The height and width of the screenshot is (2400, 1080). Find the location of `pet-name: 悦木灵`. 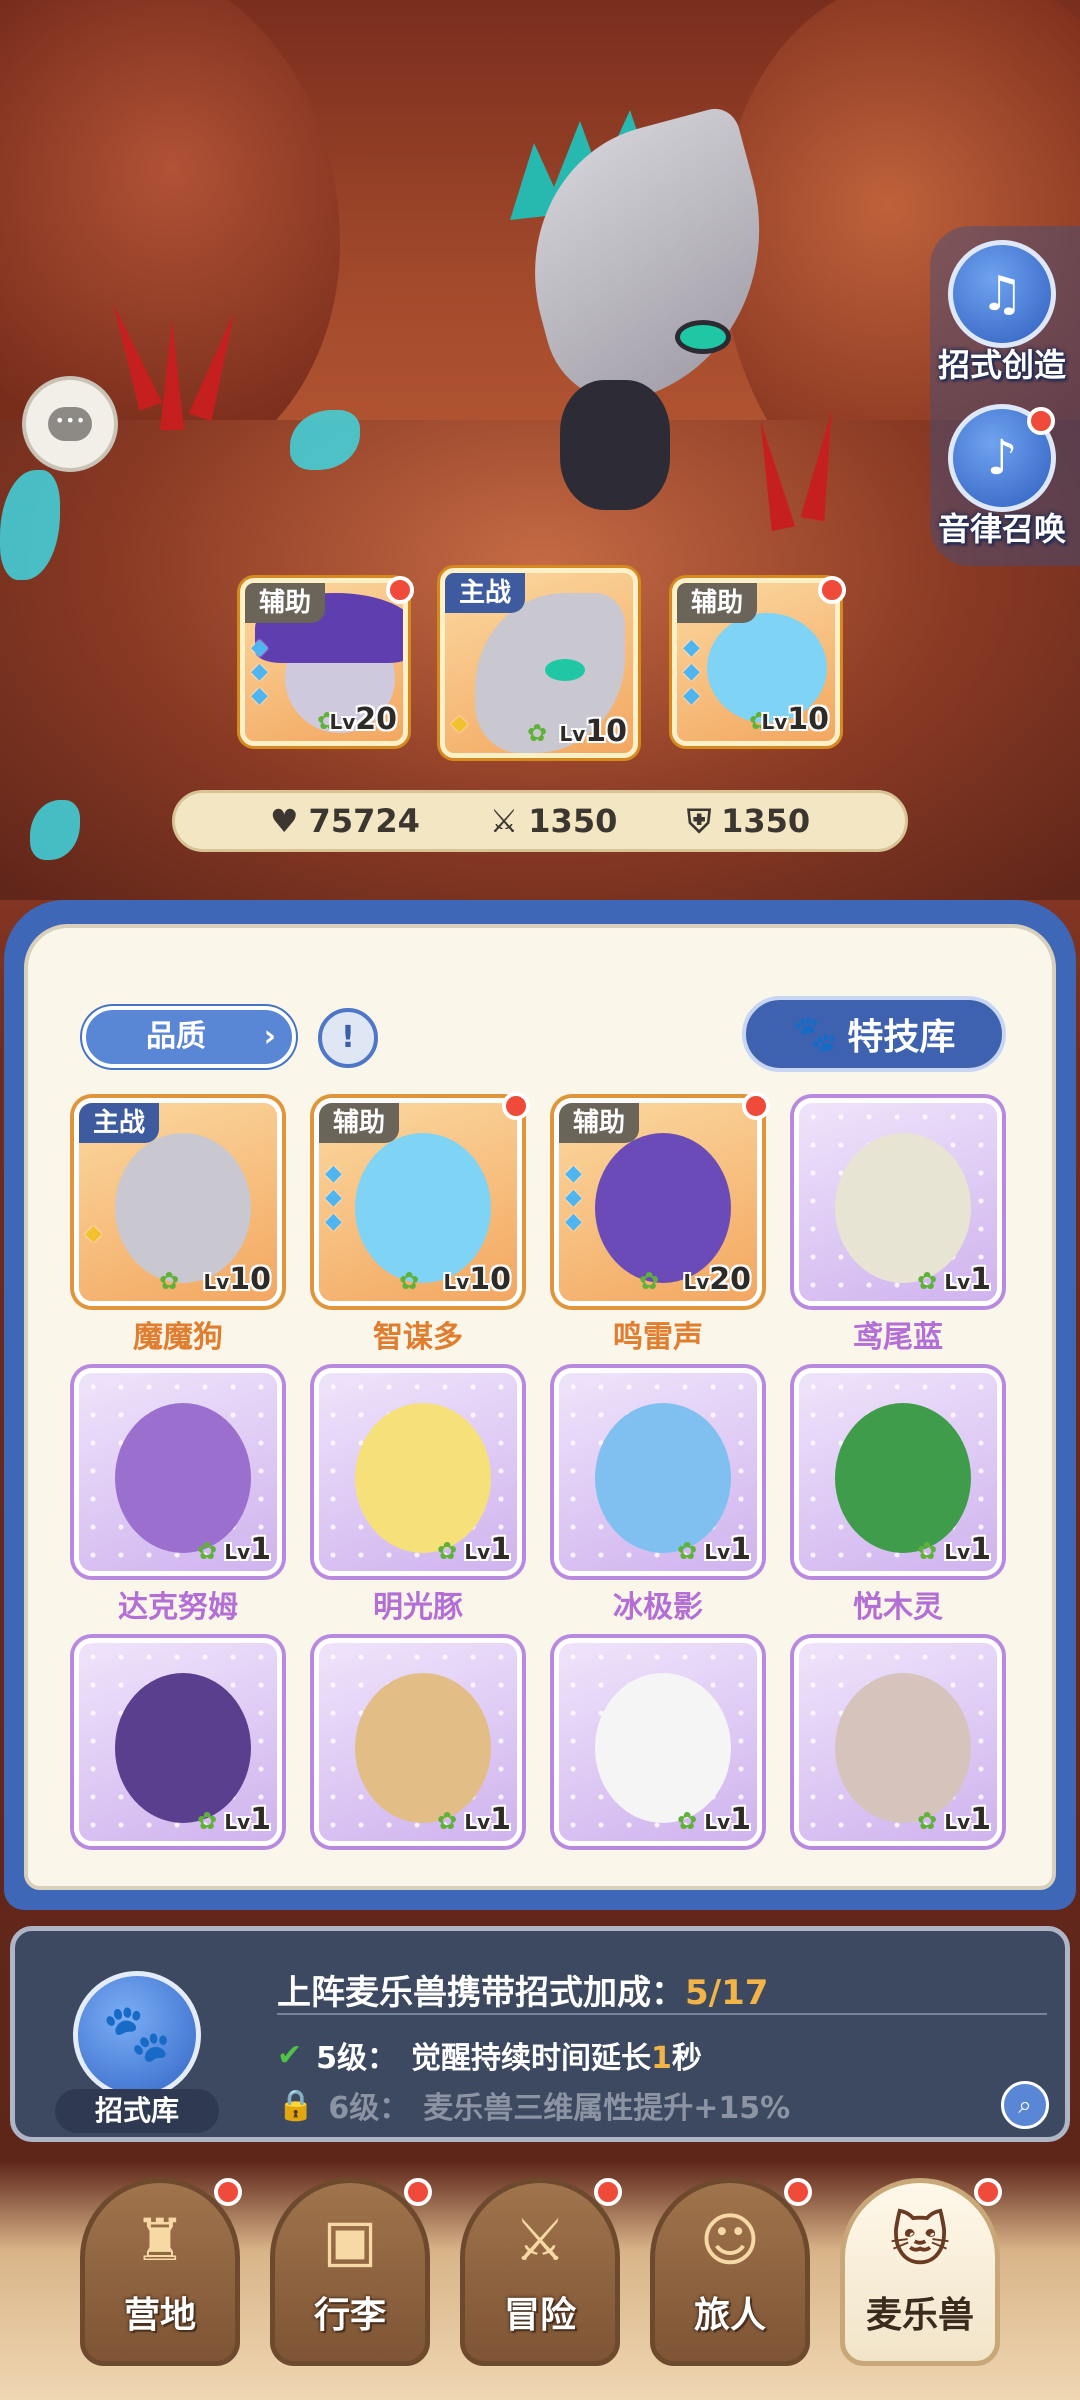

pet-name: 悦木灵 is located at coordinates (898, 1607).